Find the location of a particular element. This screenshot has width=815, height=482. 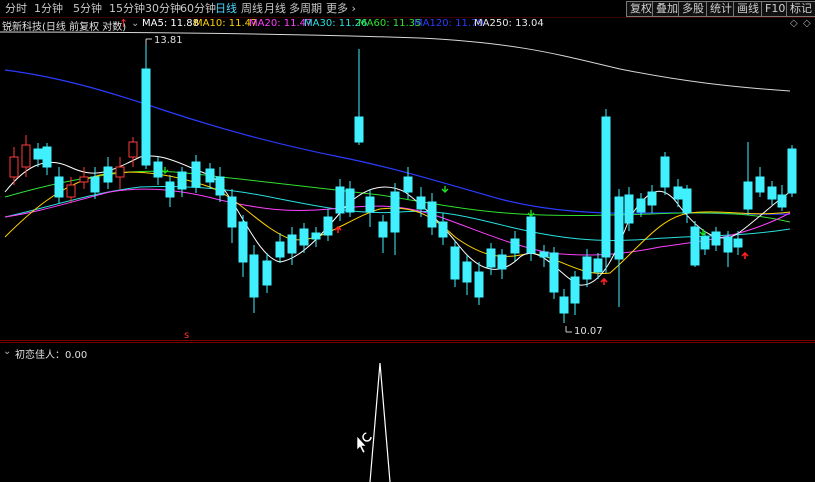

tab-15min: 15分钟 is located at coordinates (127, 9).